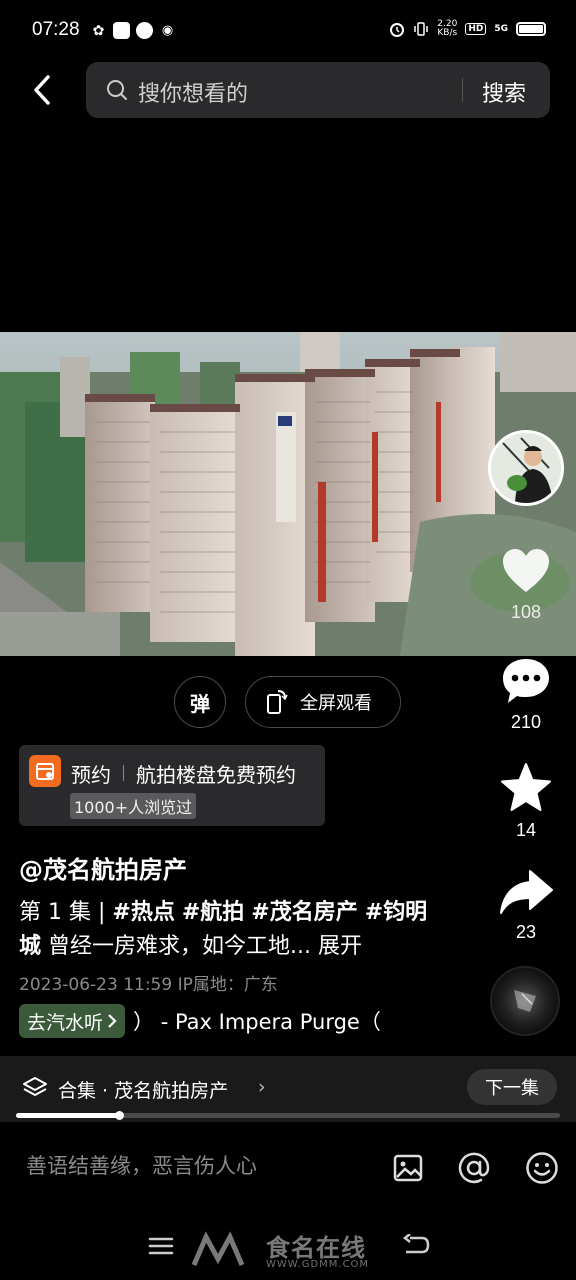  Describe the element at coordinates (91, 775) in the screenshot. I see `booking-label: 预约` at that location.